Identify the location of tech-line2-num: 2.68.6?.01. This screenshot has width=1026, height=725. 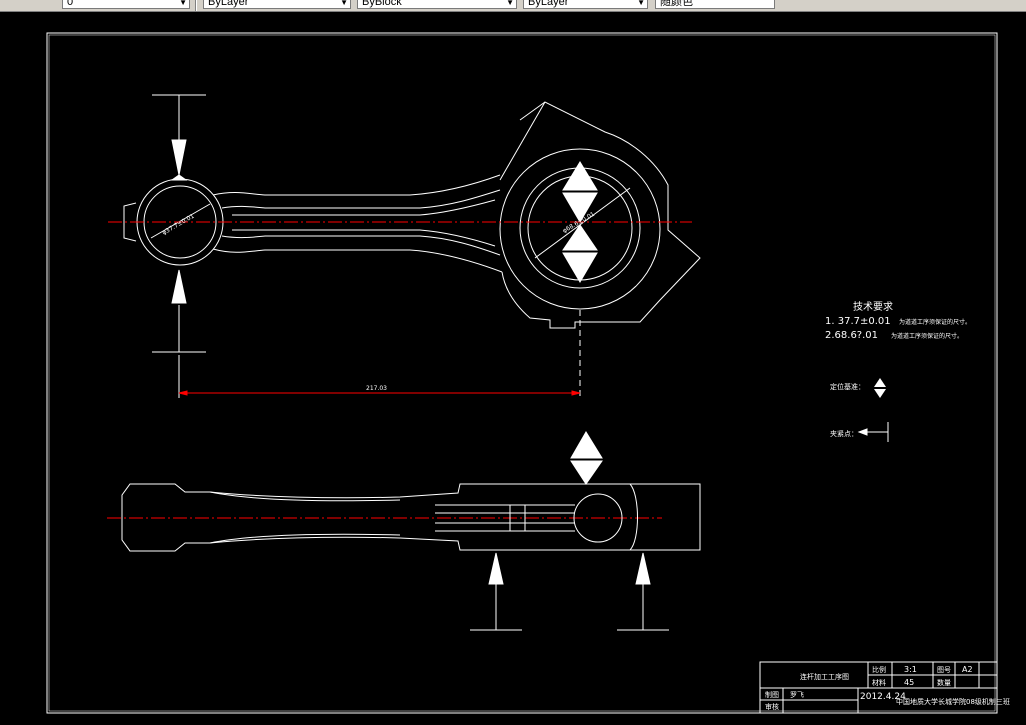
(851, 335).